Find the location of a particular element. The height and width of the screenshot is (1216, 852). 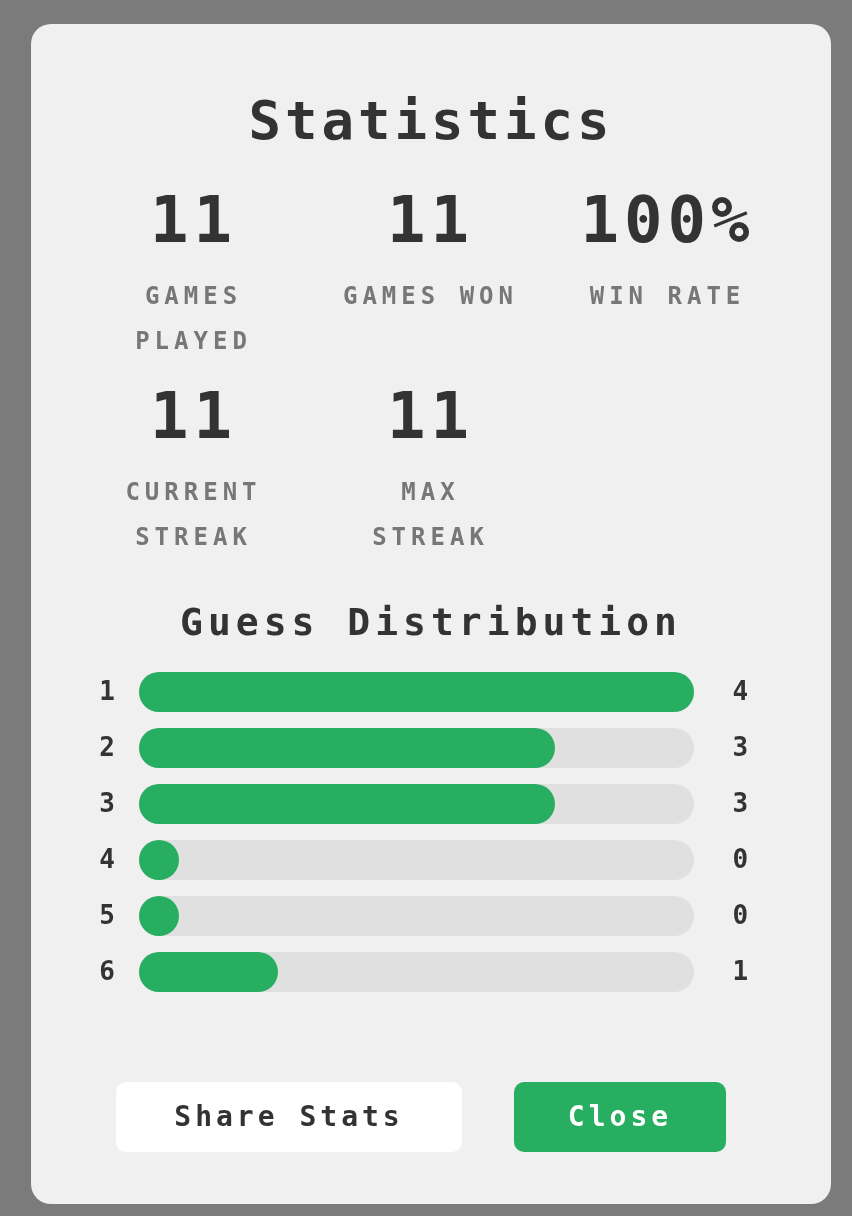

stat-label: MAX STREAK is located at coordinates (430, 515).